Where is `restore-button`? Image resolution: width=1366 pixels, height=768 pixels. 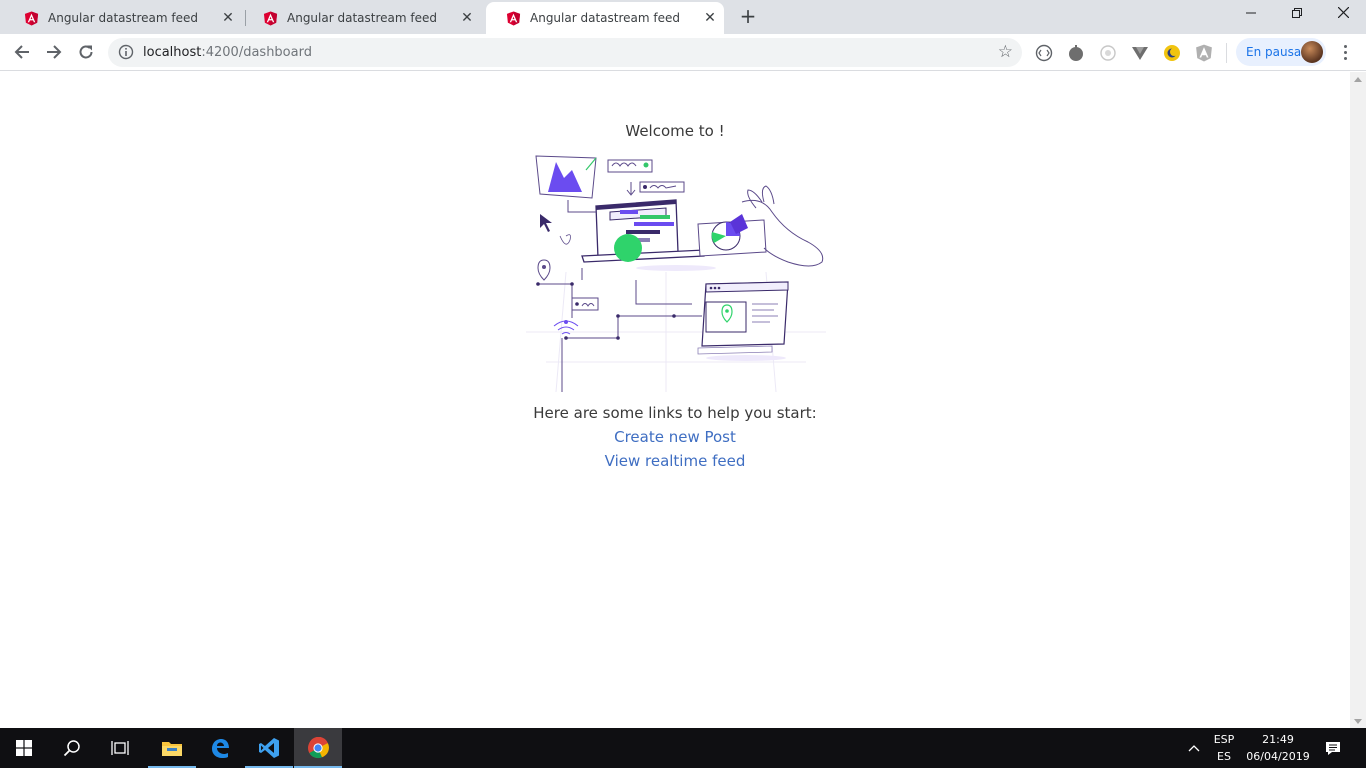
restore-button is located at coordinates (1297, 15).